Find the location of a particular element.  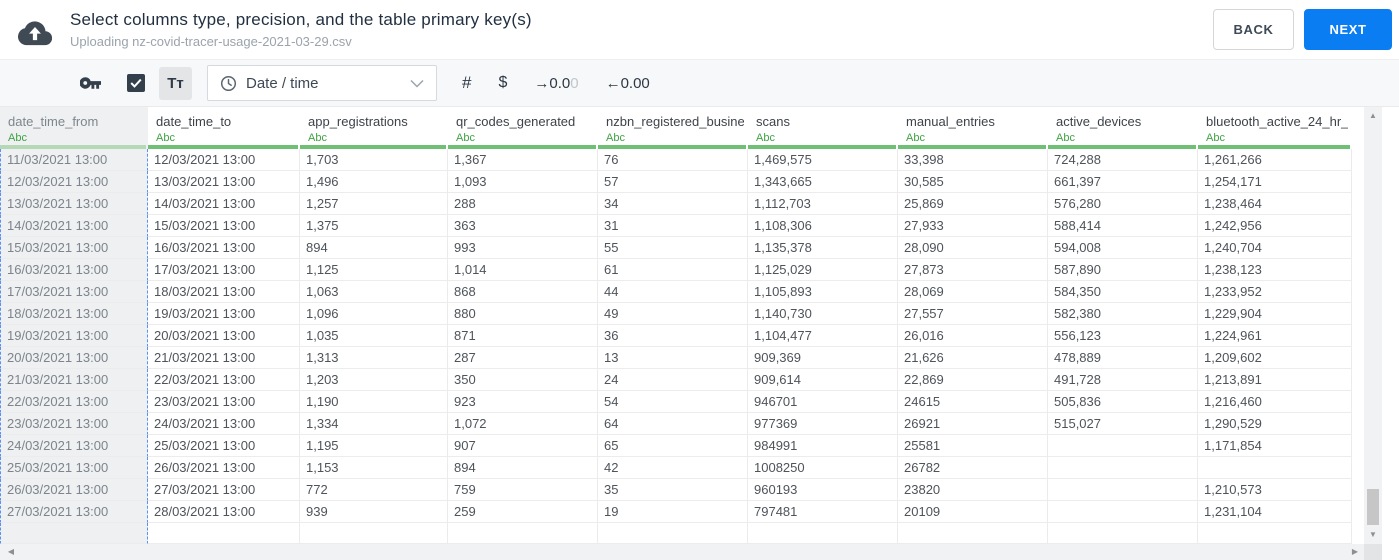

table-cell: 287 is located at coordinates (523, 358).